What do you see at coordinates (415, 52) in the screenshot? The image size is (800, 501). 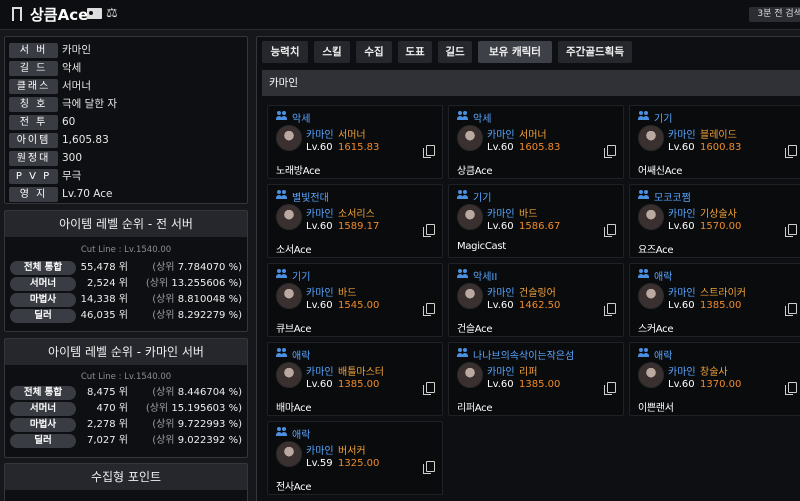 I see `tab-3: 도표` at bounding box center [415, 52].